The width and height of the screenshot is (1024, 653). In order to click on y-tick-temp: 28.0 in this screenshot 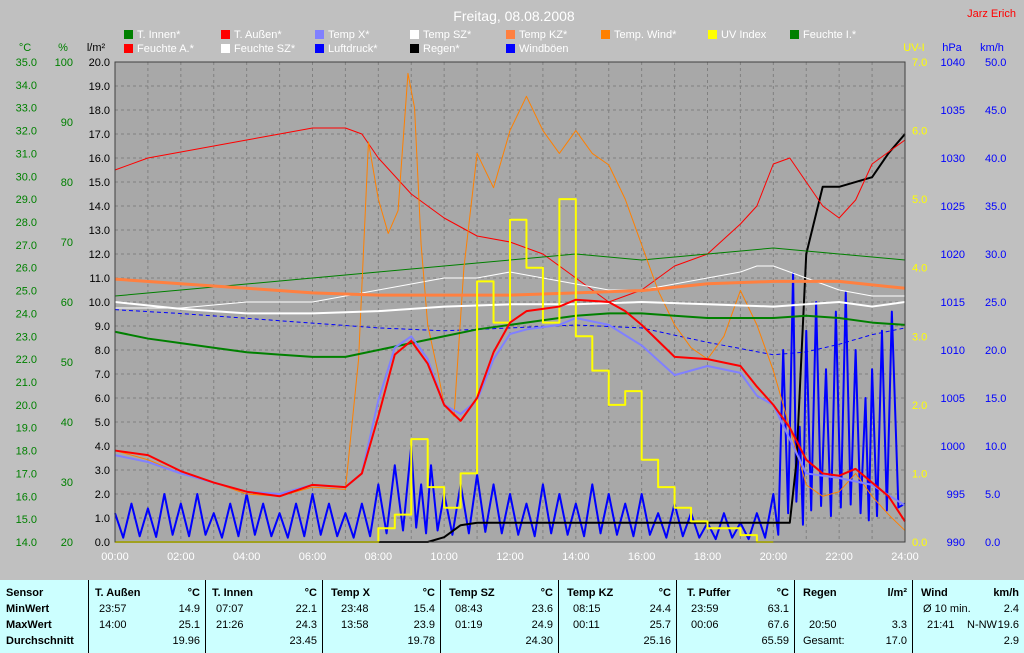, I will do `click(26, 223)`.